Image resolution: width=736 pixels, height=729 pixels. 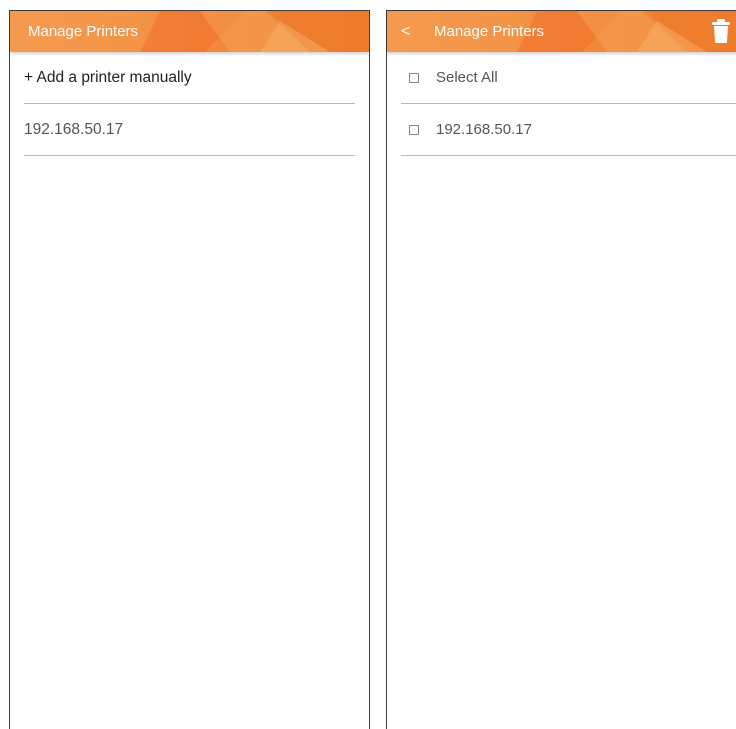 What do you see at coordinates (467, 77) in the screenshot?
I see `select-all-label: Select All` at bounding box center [467, 77].